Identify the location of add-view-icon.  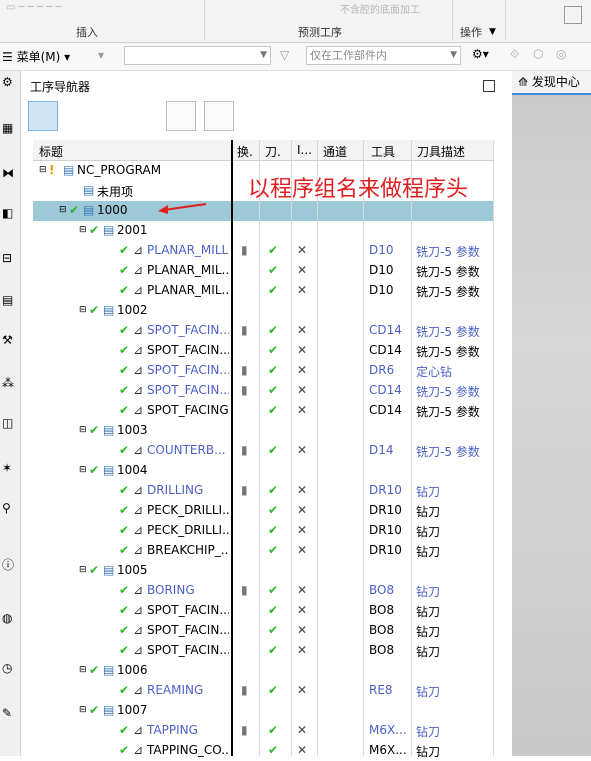
(181, 116).